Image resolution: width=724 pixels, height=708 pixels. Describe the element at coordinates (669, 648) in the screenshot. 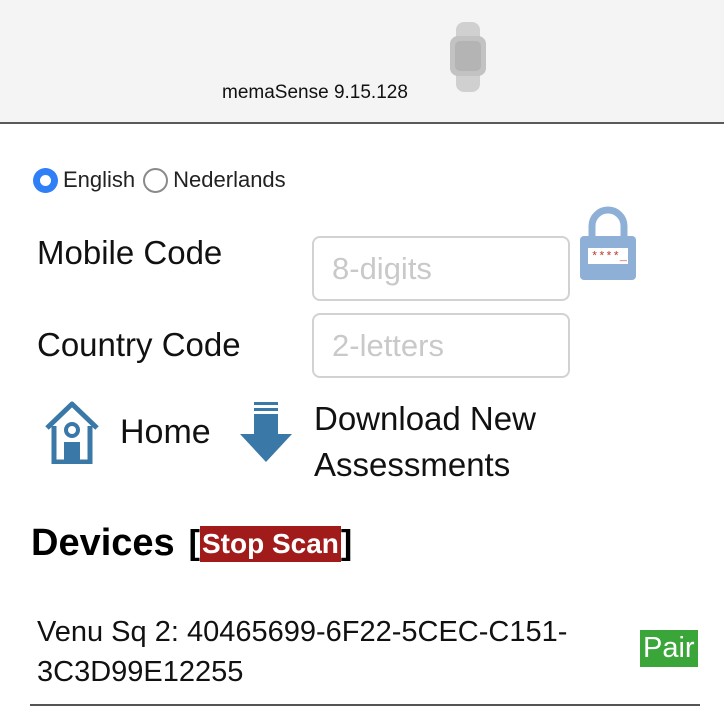

I see `pair-button: Pair` at that location.